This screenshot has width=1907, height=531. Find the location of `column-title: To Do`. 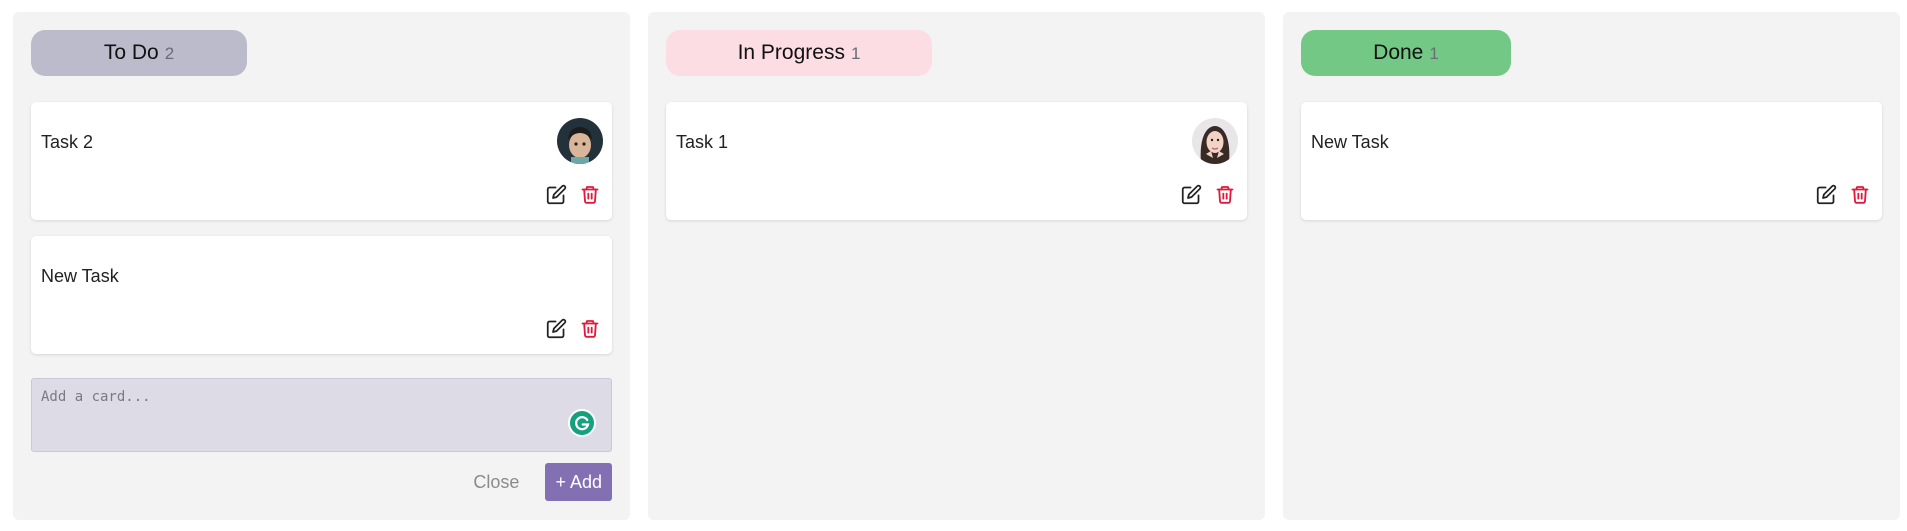

column-title: To Do is located at coordinates (131, 52).